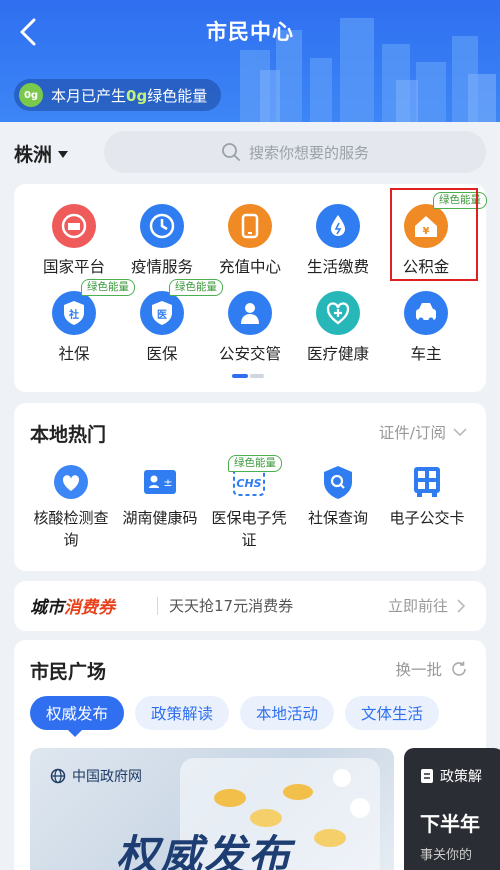 Image resolution: width=500 pixels, height=870 pixels. What do you see at coordinates (71, 529) in the screenshot?
I see `hot-label: 核酸检测查询` at bounding box center [71, 529].